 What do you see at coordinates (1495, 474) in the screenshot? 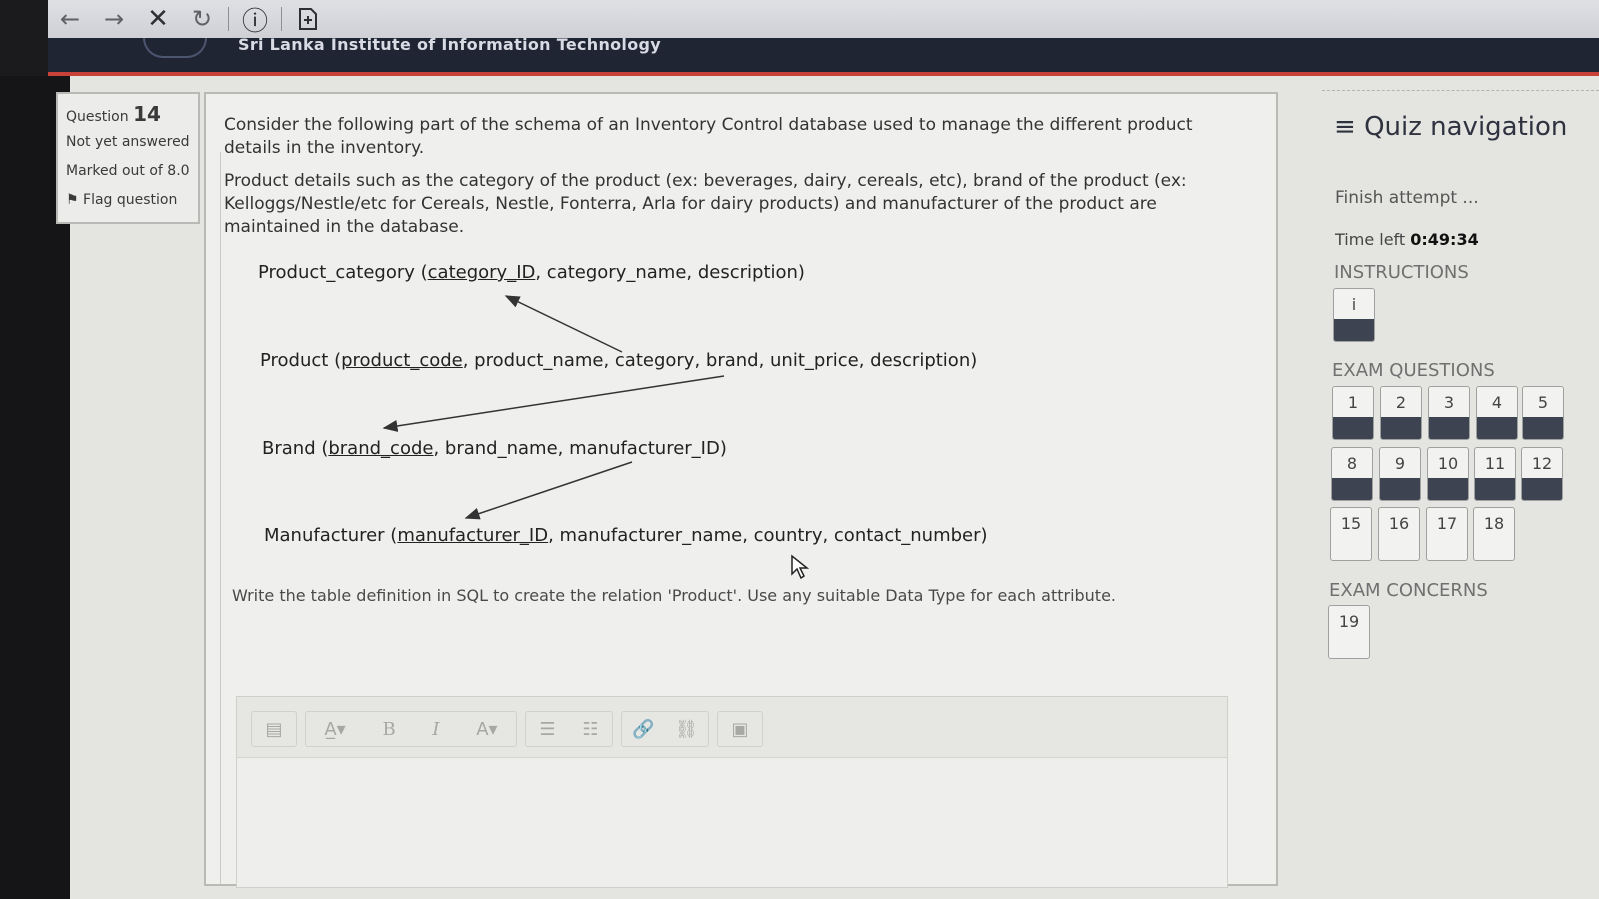
I see `nav-question-11: 11` at bounding box center [1495, 474].